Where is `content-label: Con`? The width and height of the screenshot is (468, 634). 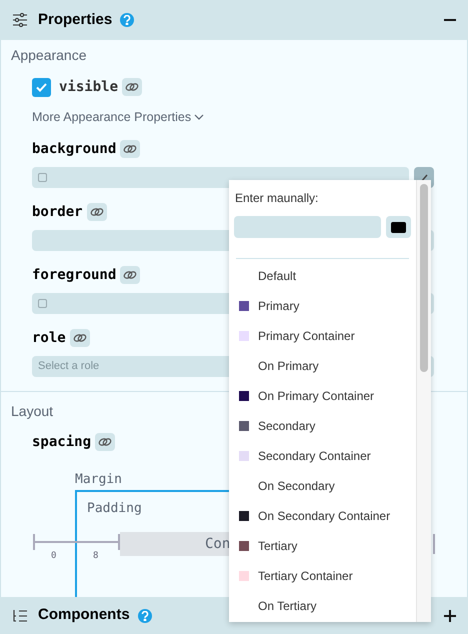
content-label: Con is located at coordinates (217, 544).